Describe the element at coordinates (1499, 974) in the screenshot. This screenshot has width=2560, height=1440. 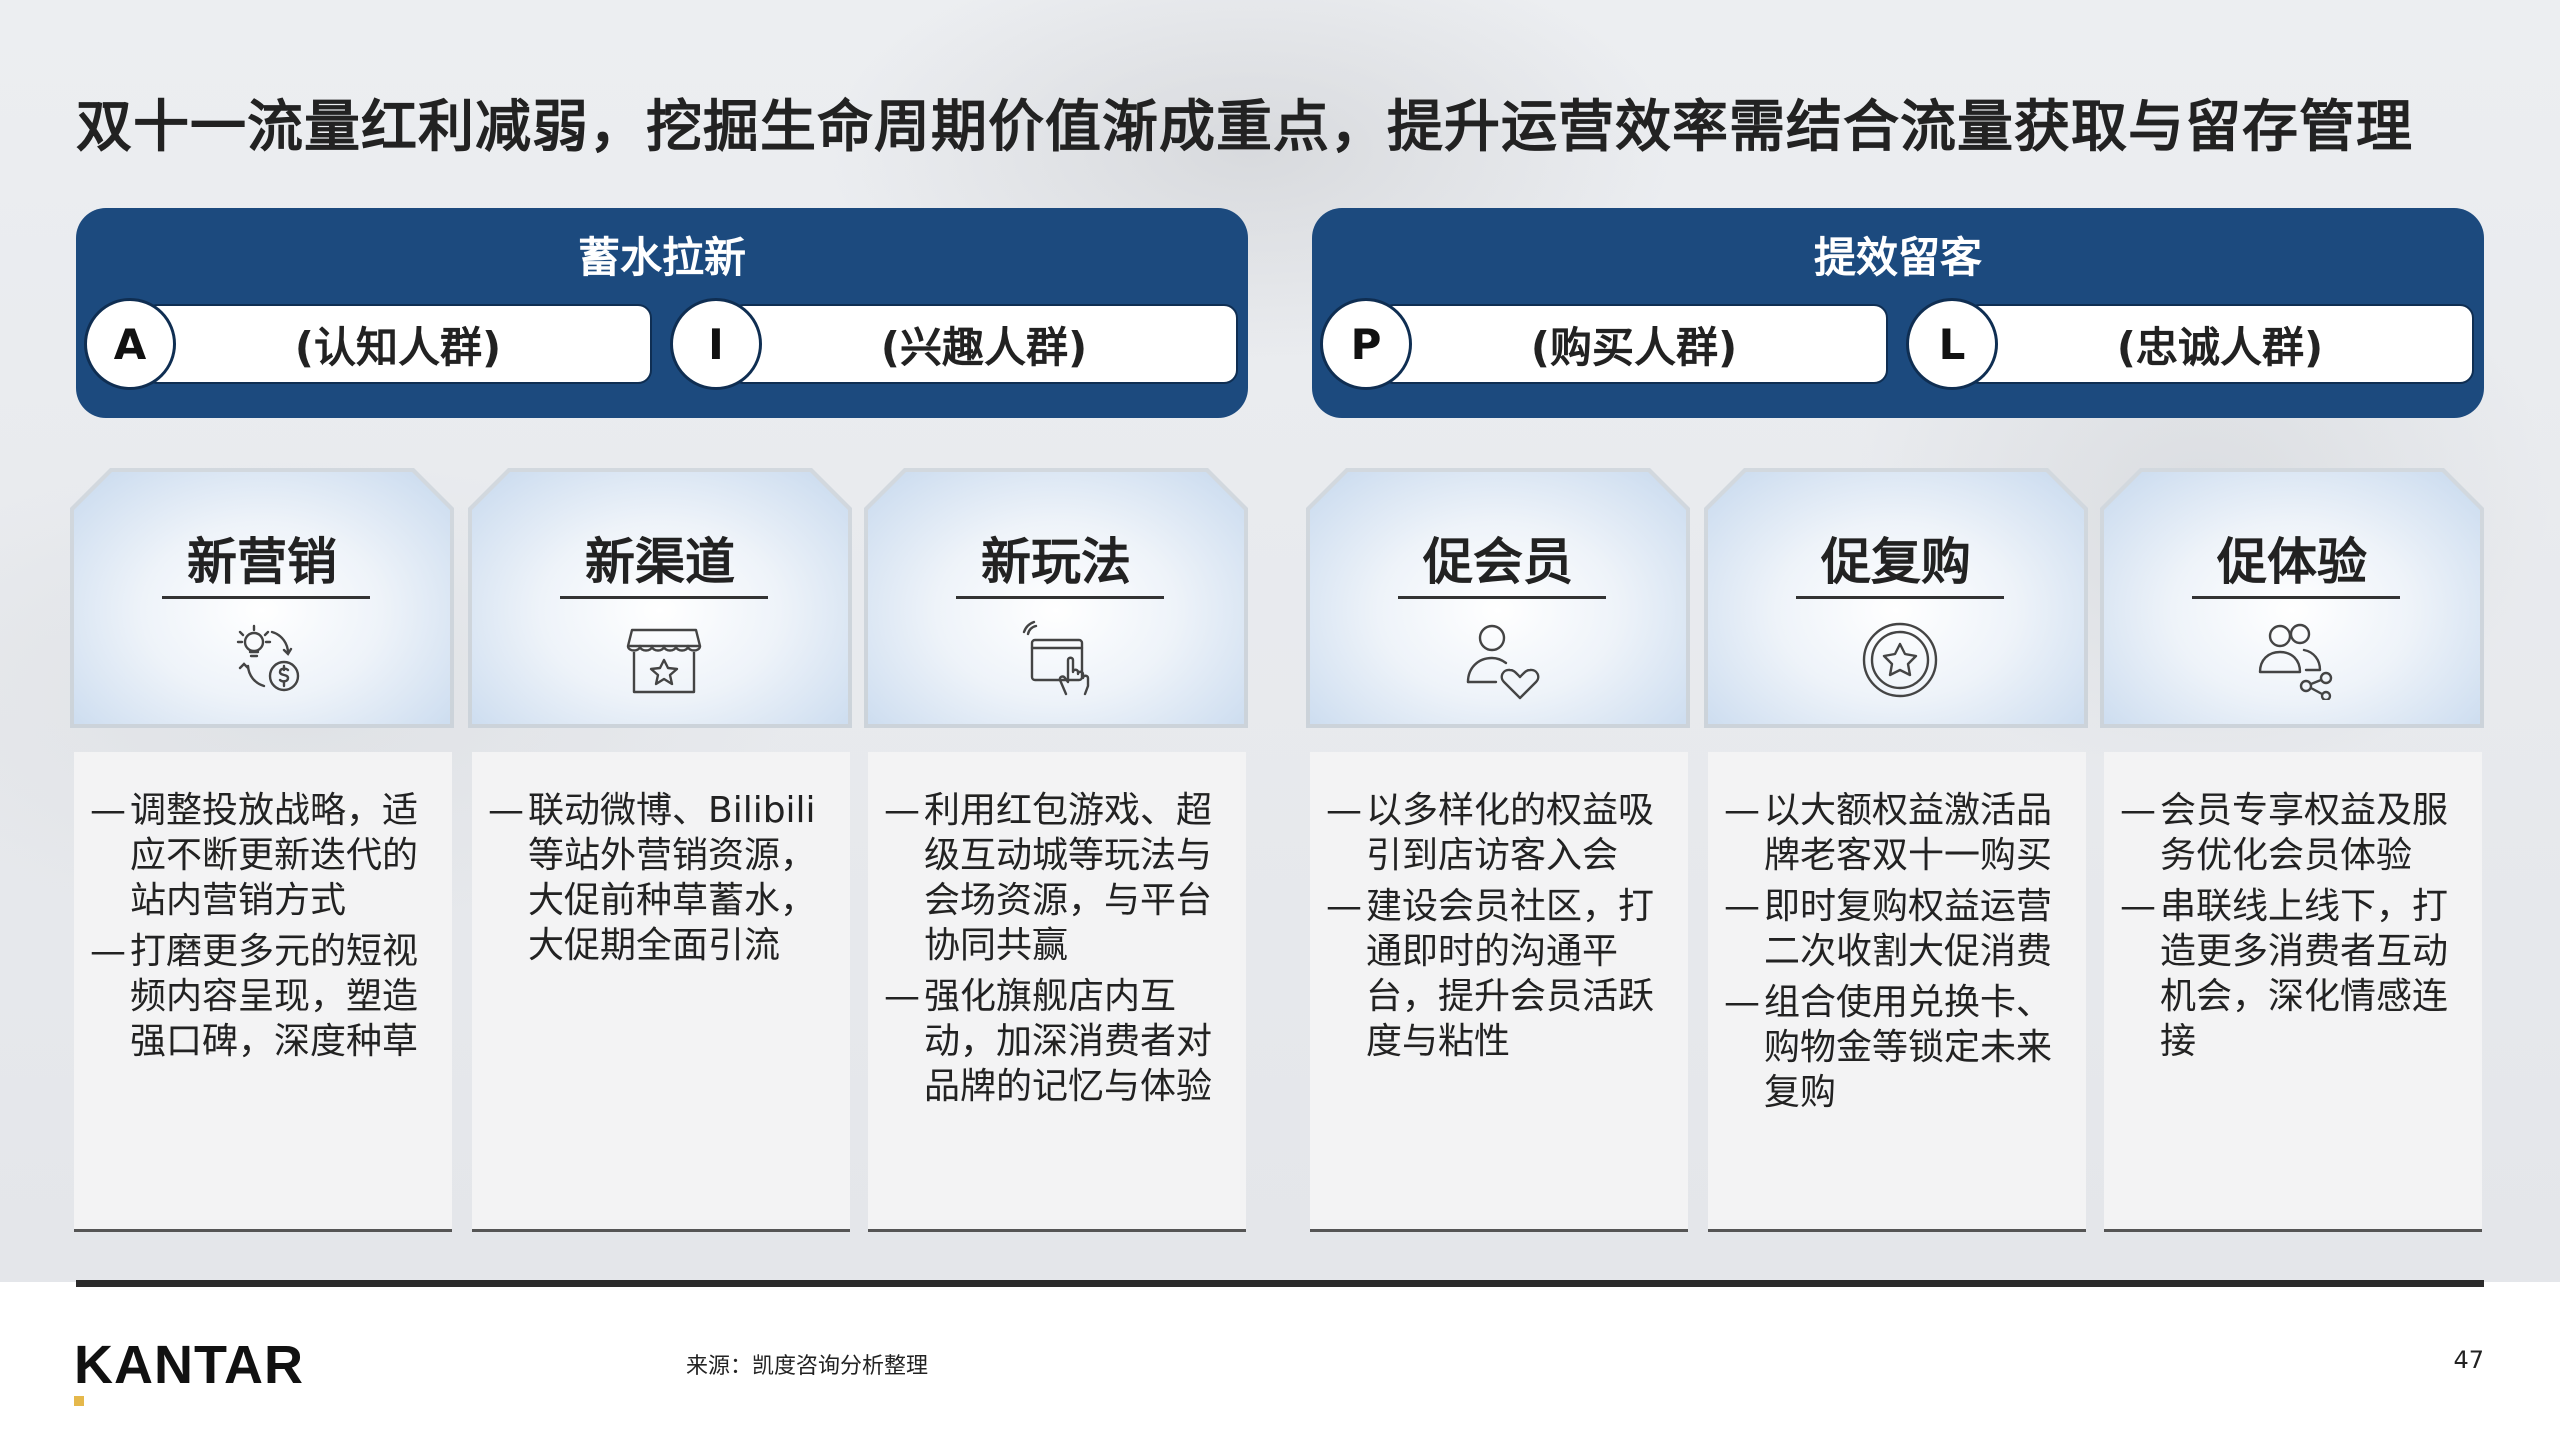
I see `bullet: 建设会员社区，打通即时的沟通平台，提升会员活跃度与粘性` at that location.